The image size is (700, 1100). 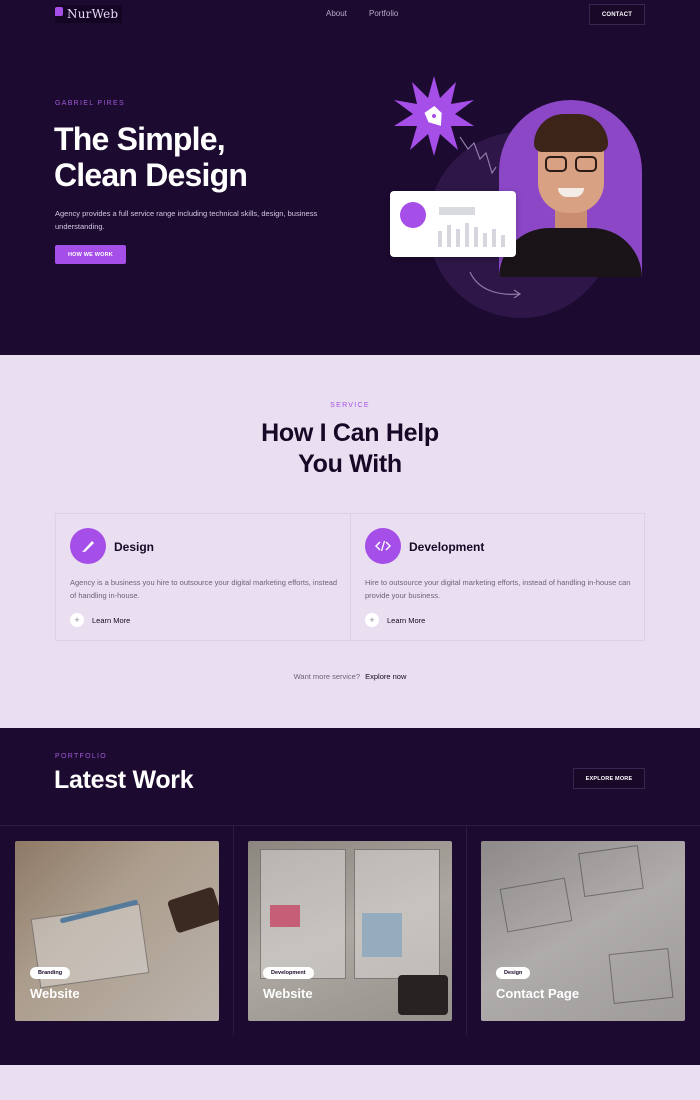 What do you see at coordinates (383, 13) in the screenshot?
I see `nav-link-portfolio: Portfolio` at bounding box center [383, 13].